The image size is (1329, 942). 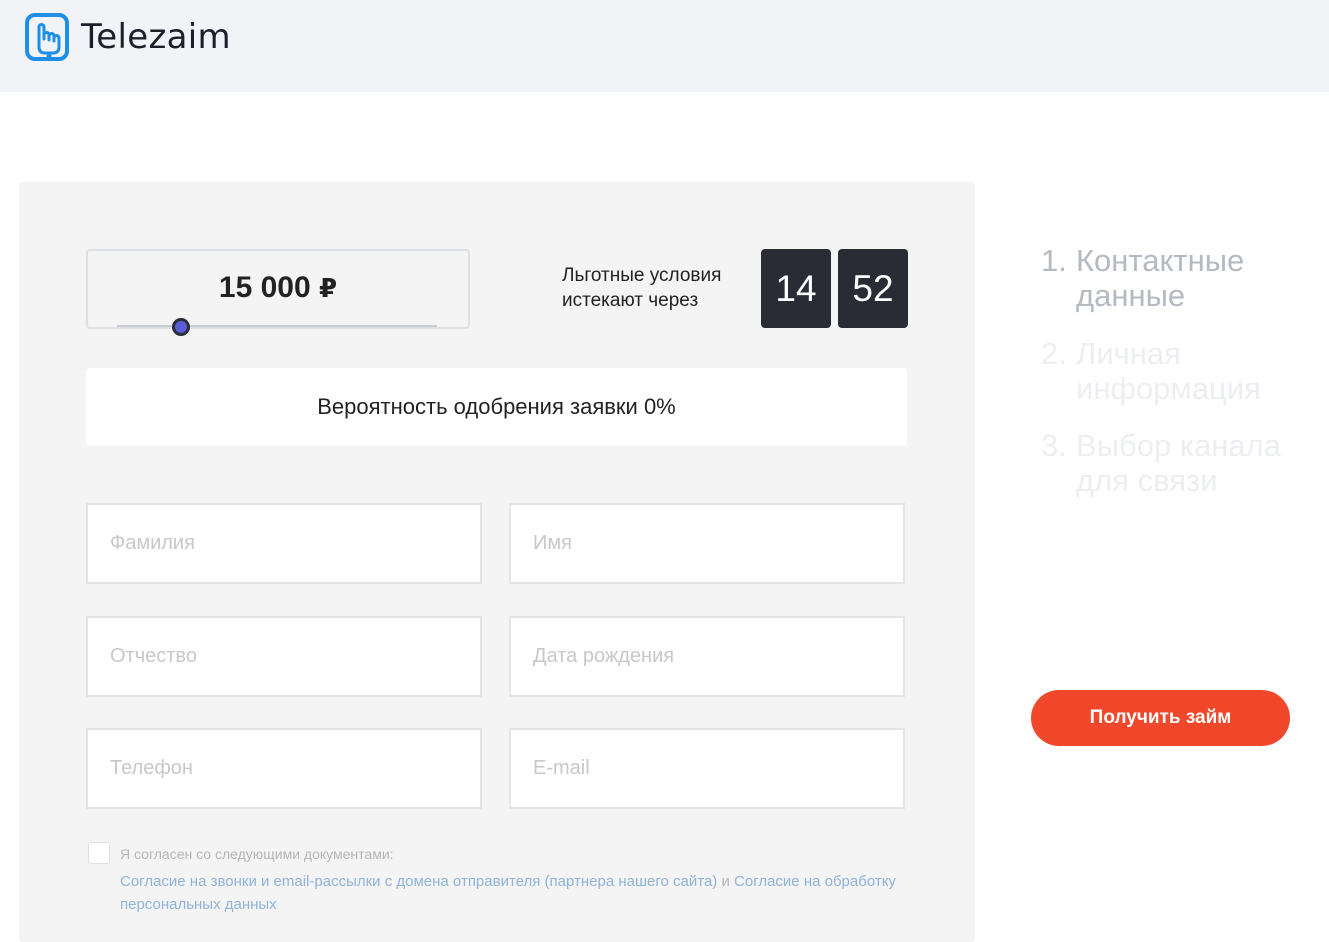 What do you see at coordinates (47, 37) in the screenshot?
I see `hand-phone-logo-icon` at bounding box center [47, 37].